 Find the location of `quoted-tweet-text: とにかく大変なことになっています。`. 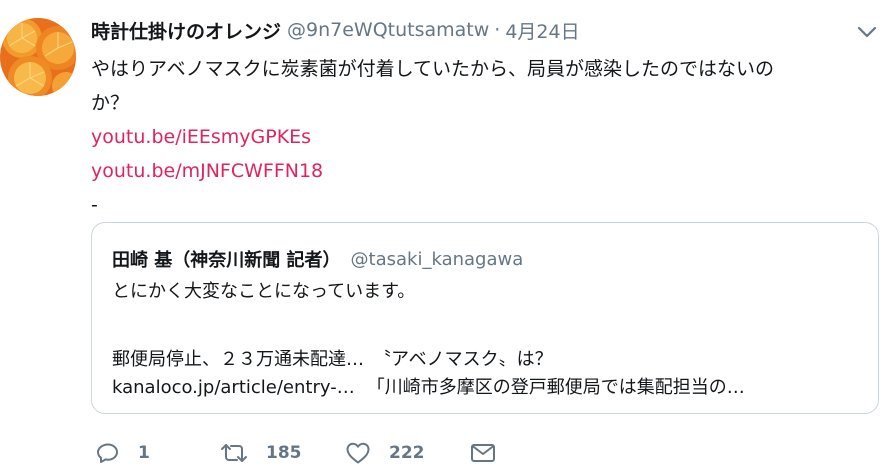

quoted-tweet-text: とにかく大変なことになっています。 is located at coordinates (264, 291).